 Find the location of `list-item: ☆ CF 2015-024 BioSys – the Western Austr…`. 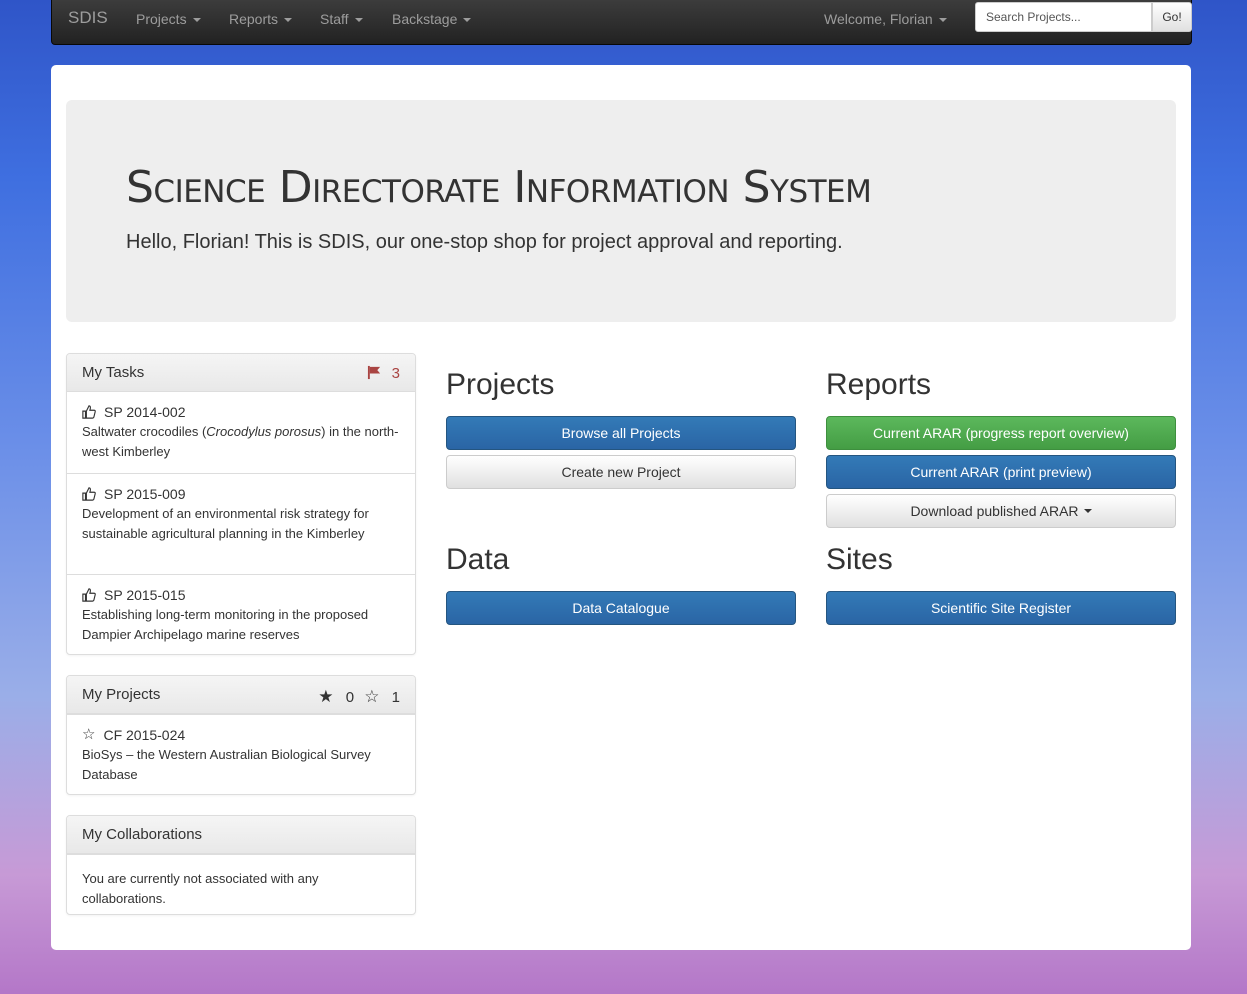

list-item: ☆ CF 2015-024 BioSys – the Western Austr… is located at coordinates (241, 754).